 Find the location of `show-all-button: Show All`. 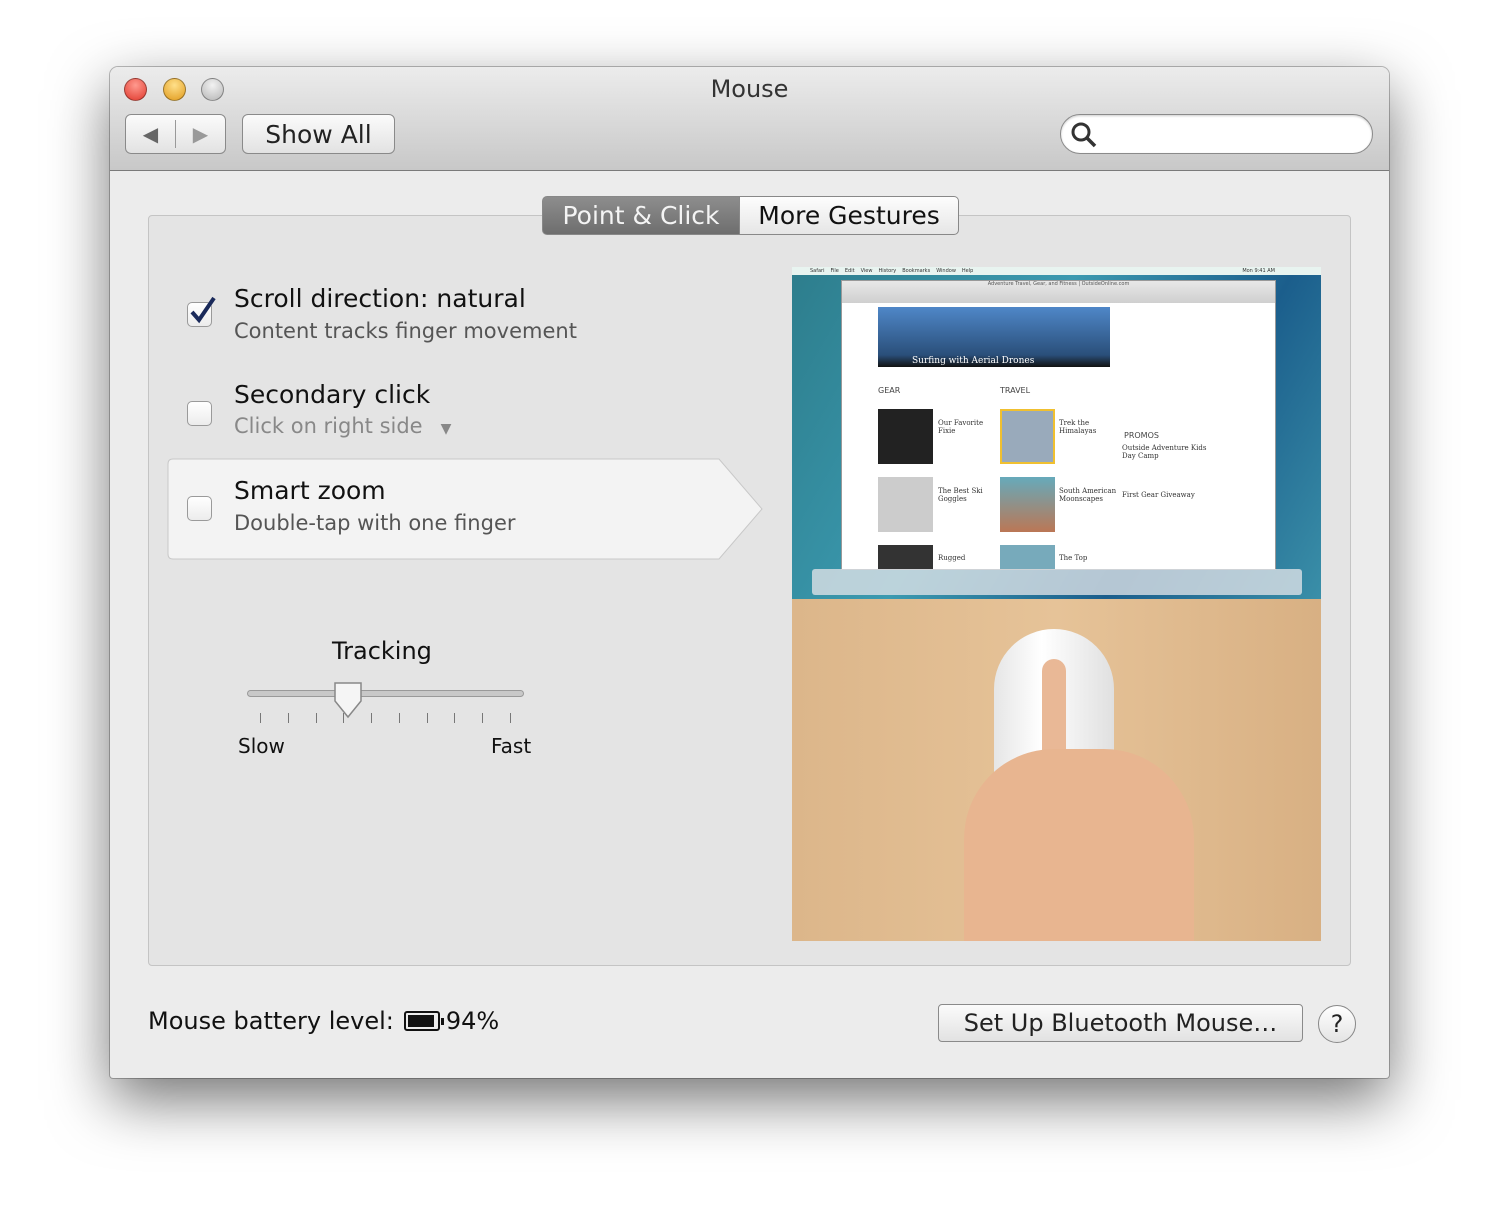

show-all-button: Show All is located at coordinates (318, 134).